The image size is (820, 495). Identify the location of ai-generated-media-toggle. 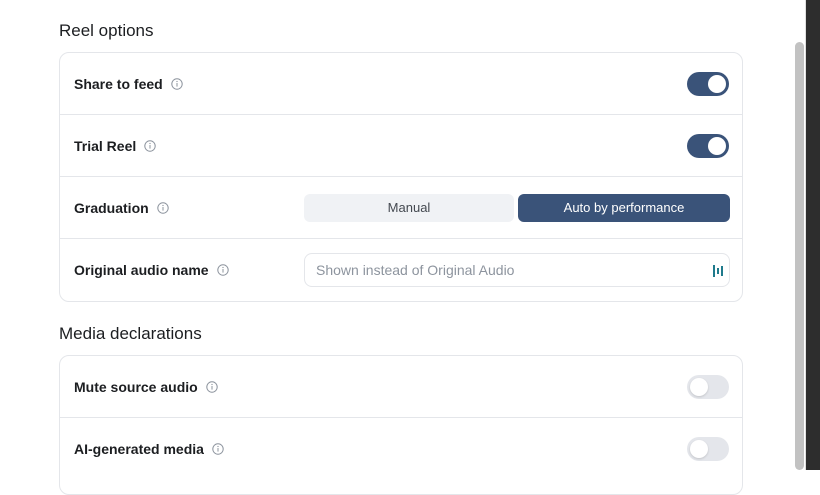
(708, 449).